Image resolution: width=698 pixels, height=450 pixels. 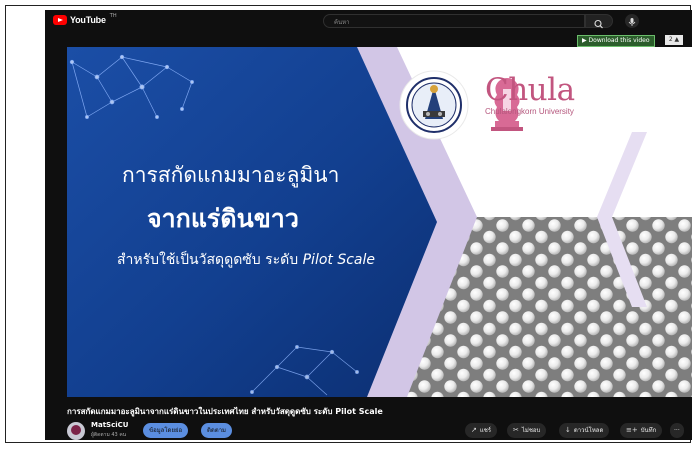 I want to click on chula-logo: Chula Chulalongkorn University, so click(x=530, y=94).